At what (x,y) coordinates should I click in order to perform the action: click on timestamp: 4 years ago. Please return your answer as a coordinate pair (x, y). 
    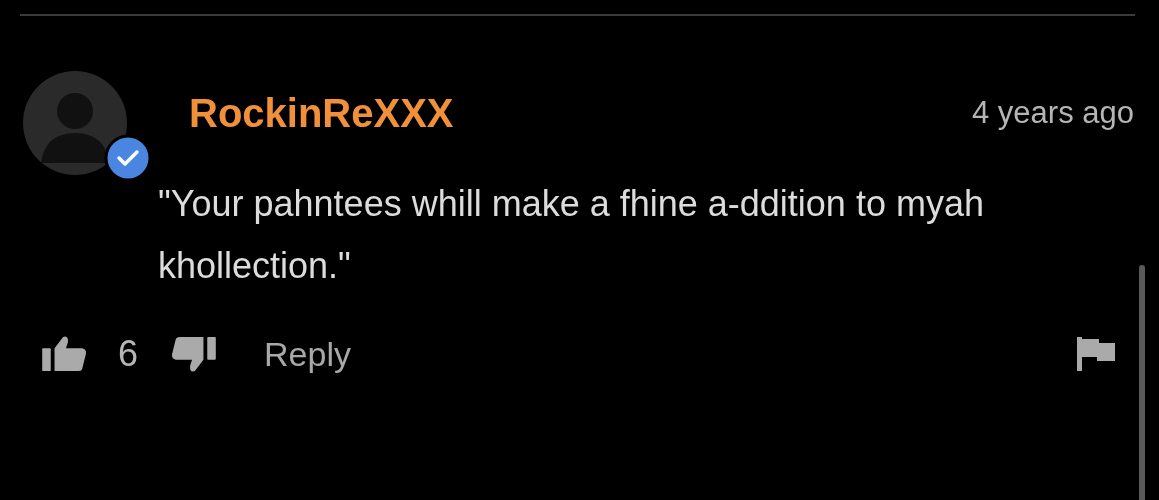
    Looking at the image, I should click on (1053, 113).